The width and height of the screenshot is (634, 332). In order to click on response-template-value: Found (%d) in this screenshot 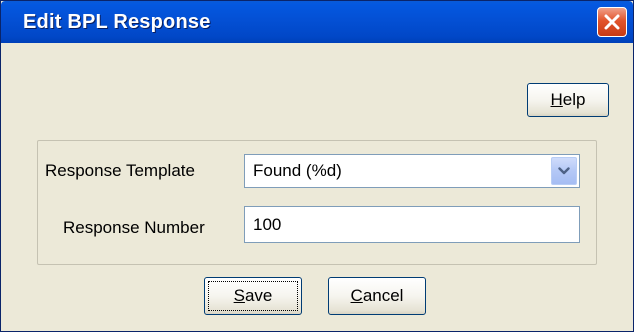, I will do `click(297, 170)`.